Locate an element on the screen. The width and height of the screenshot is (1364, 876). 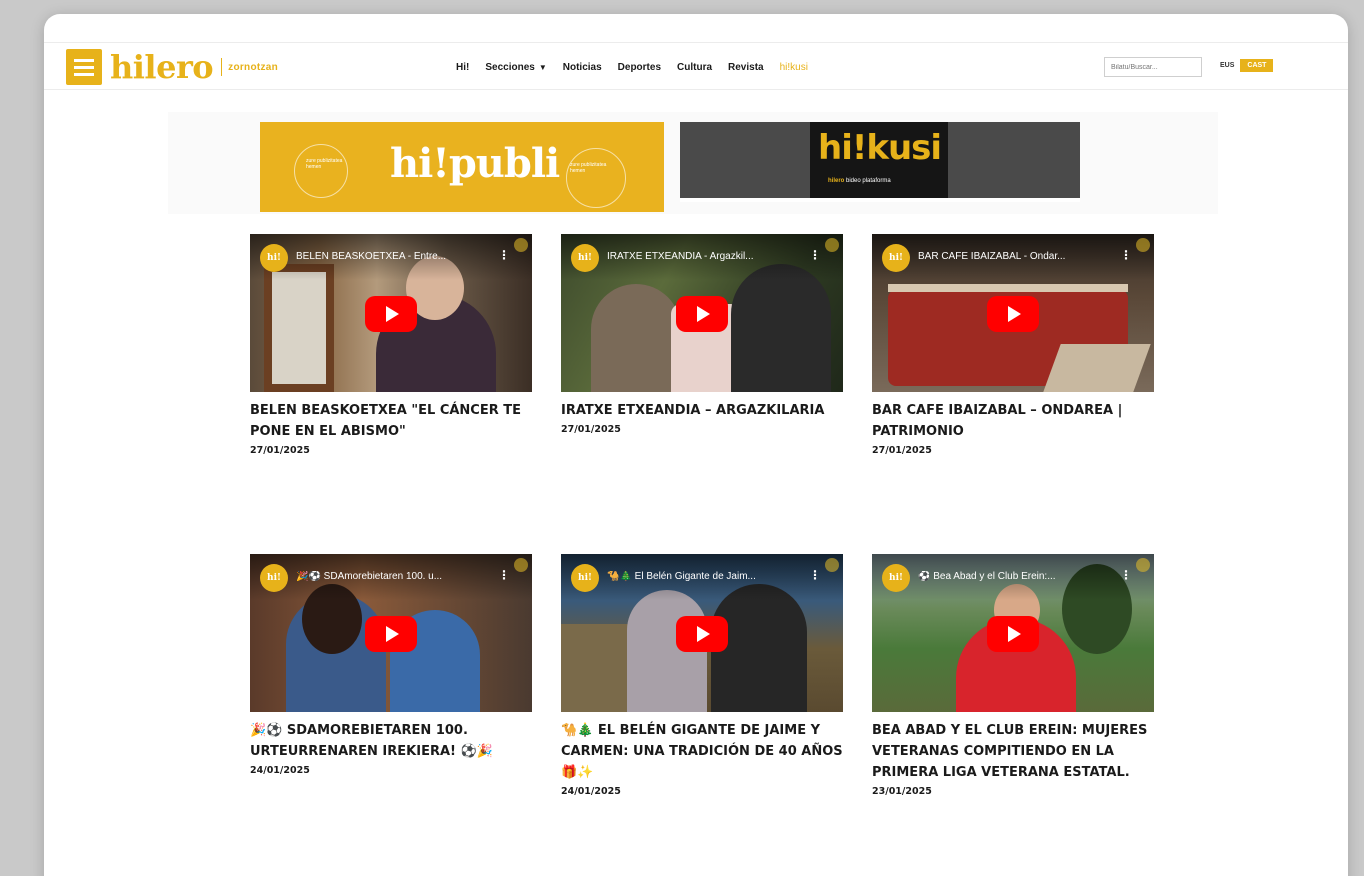
floor-shape is located at coordinates (1097, 368).